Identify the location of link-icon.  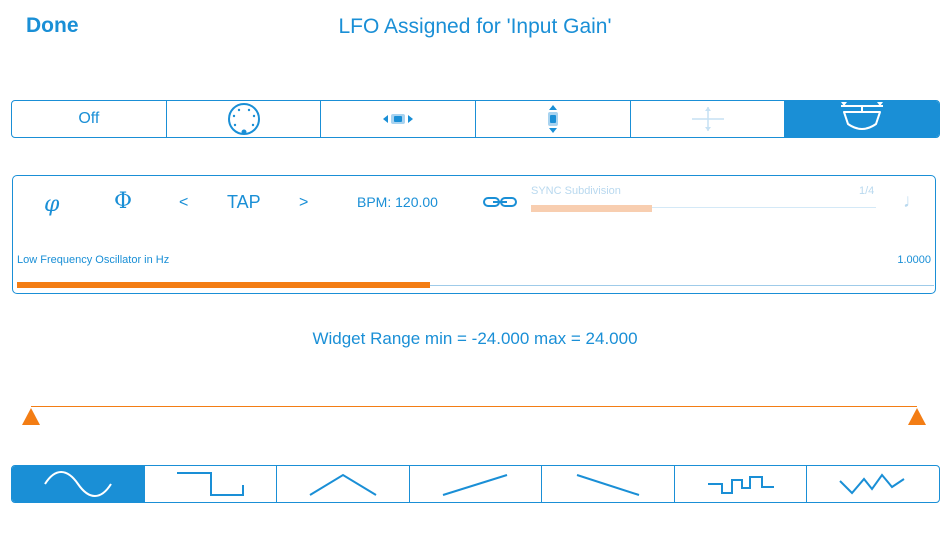
(500, 202).